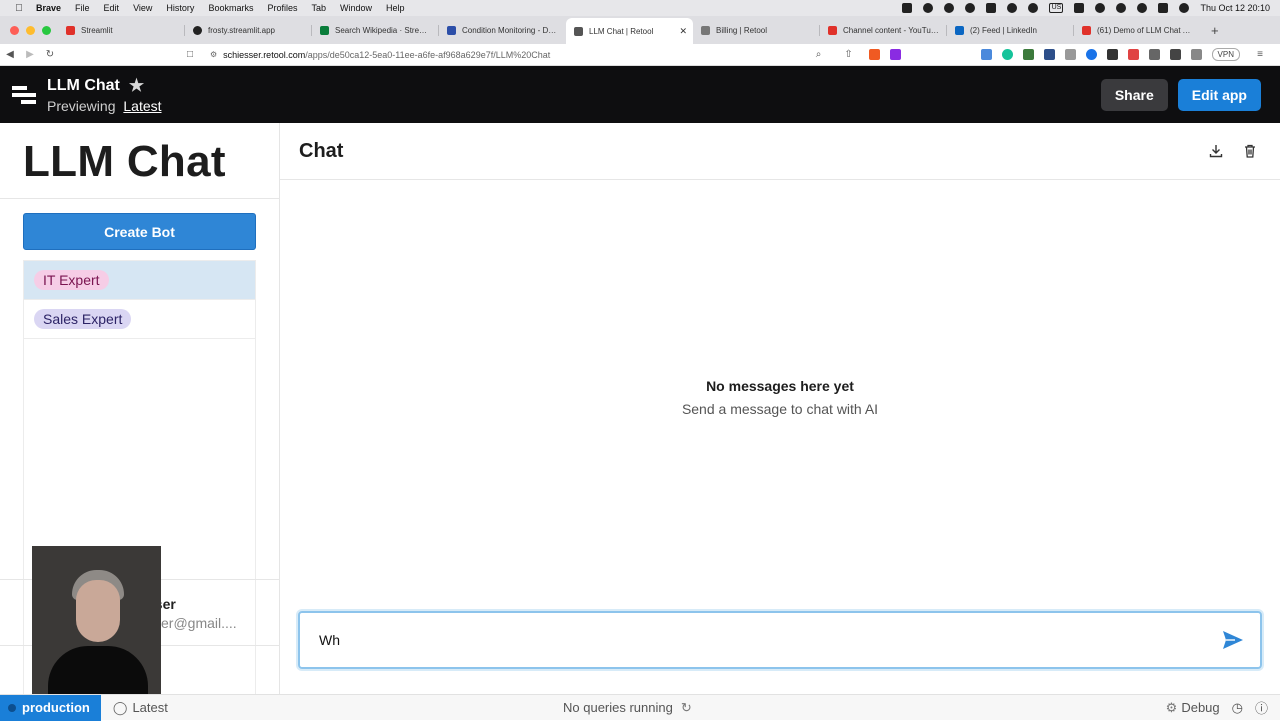 The image size is (1280, 721). What do you see at coordinates (849, 54) in the screenshot?
I see `share-page-icon: ⇧` at bounding box center [849, 54].